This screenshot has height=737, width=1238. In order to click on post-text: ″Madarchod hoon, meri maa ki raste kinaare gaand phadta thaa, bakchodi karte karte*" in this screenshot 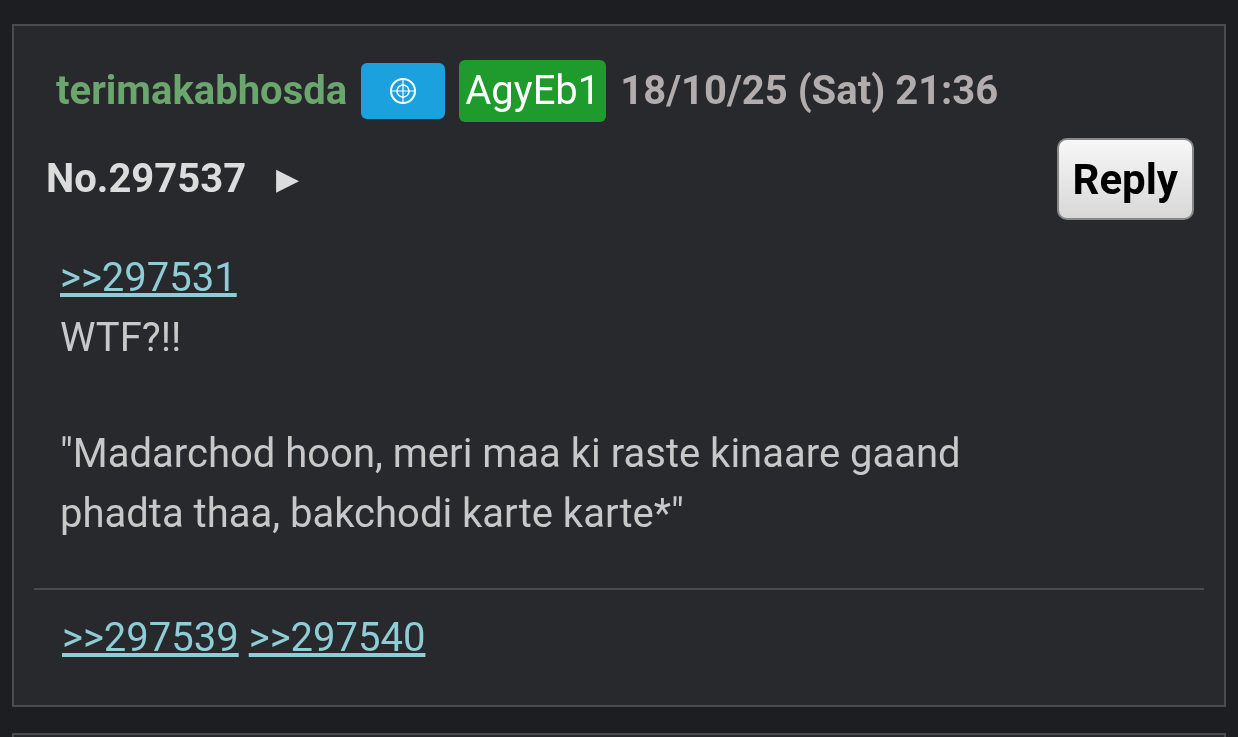, I will do `click(511, 484)`.